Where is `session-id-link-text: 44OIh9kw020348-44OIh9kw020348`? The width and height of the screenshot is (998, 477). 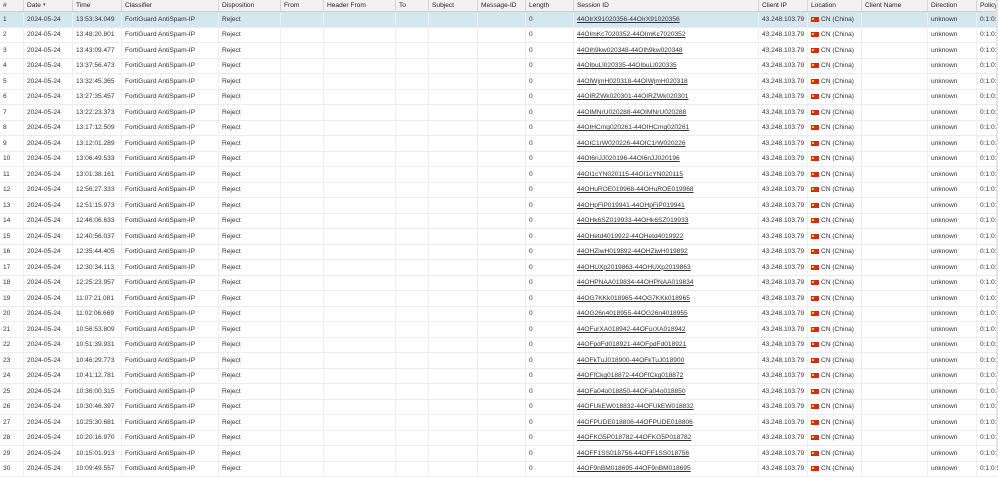 session-id-link-text: 44OIh9kw020348-44OIh9kw020348 is located at coordinates (630, 50).